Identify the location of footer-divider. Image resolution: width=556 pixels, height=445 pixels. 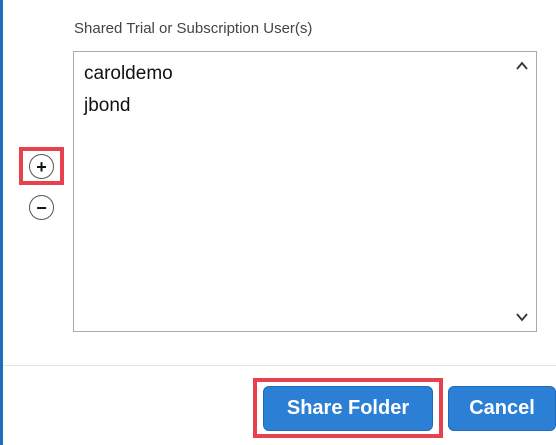
(279, 365).